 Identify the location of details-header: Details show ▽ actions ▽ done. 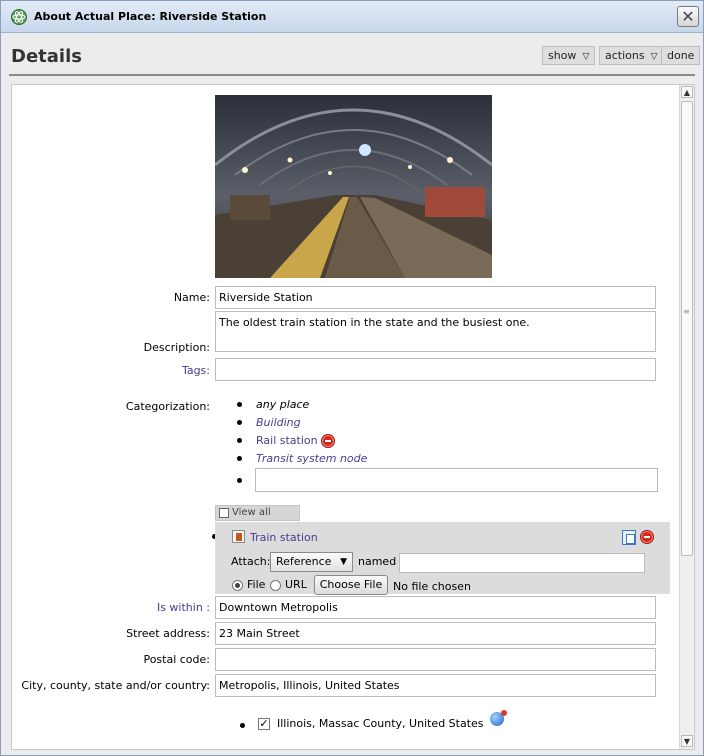
(352, 56).